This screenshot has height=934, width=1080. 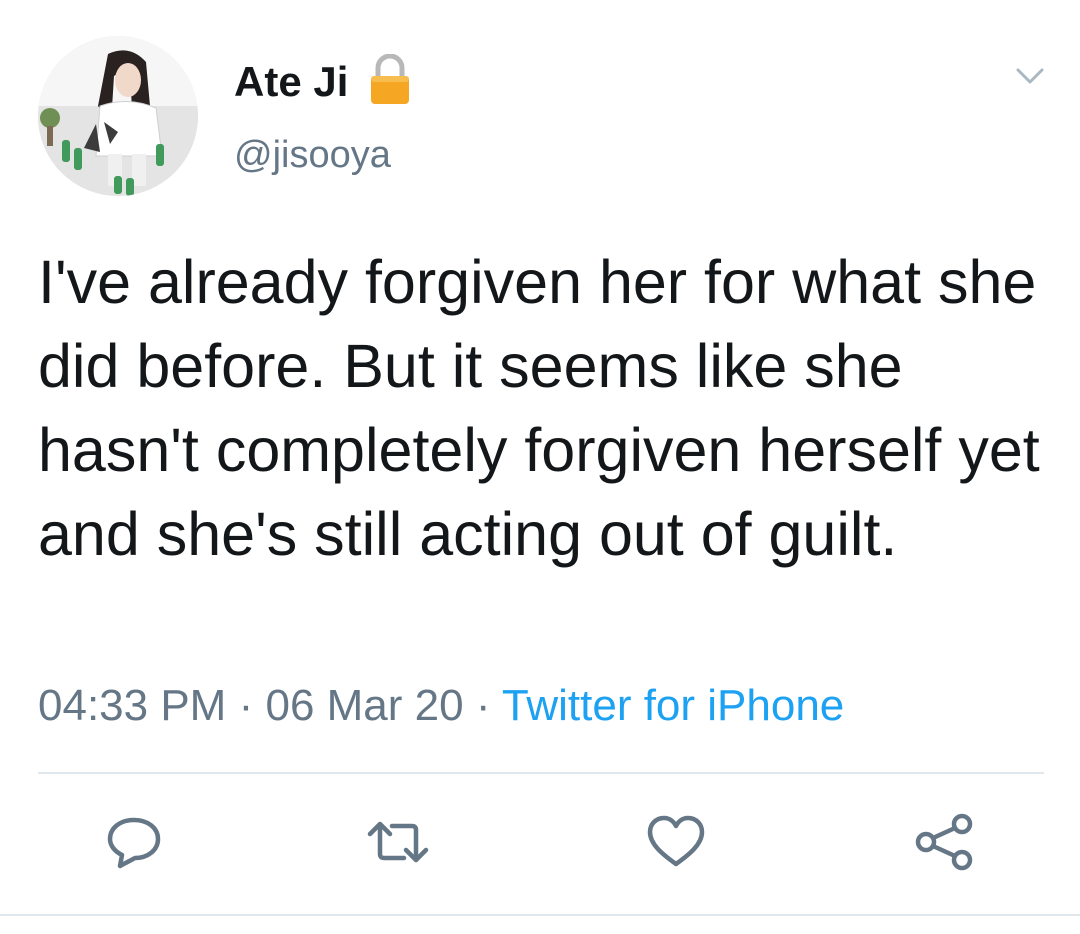 I want to click on profile-photo-icon, so click(x=118, y=116).